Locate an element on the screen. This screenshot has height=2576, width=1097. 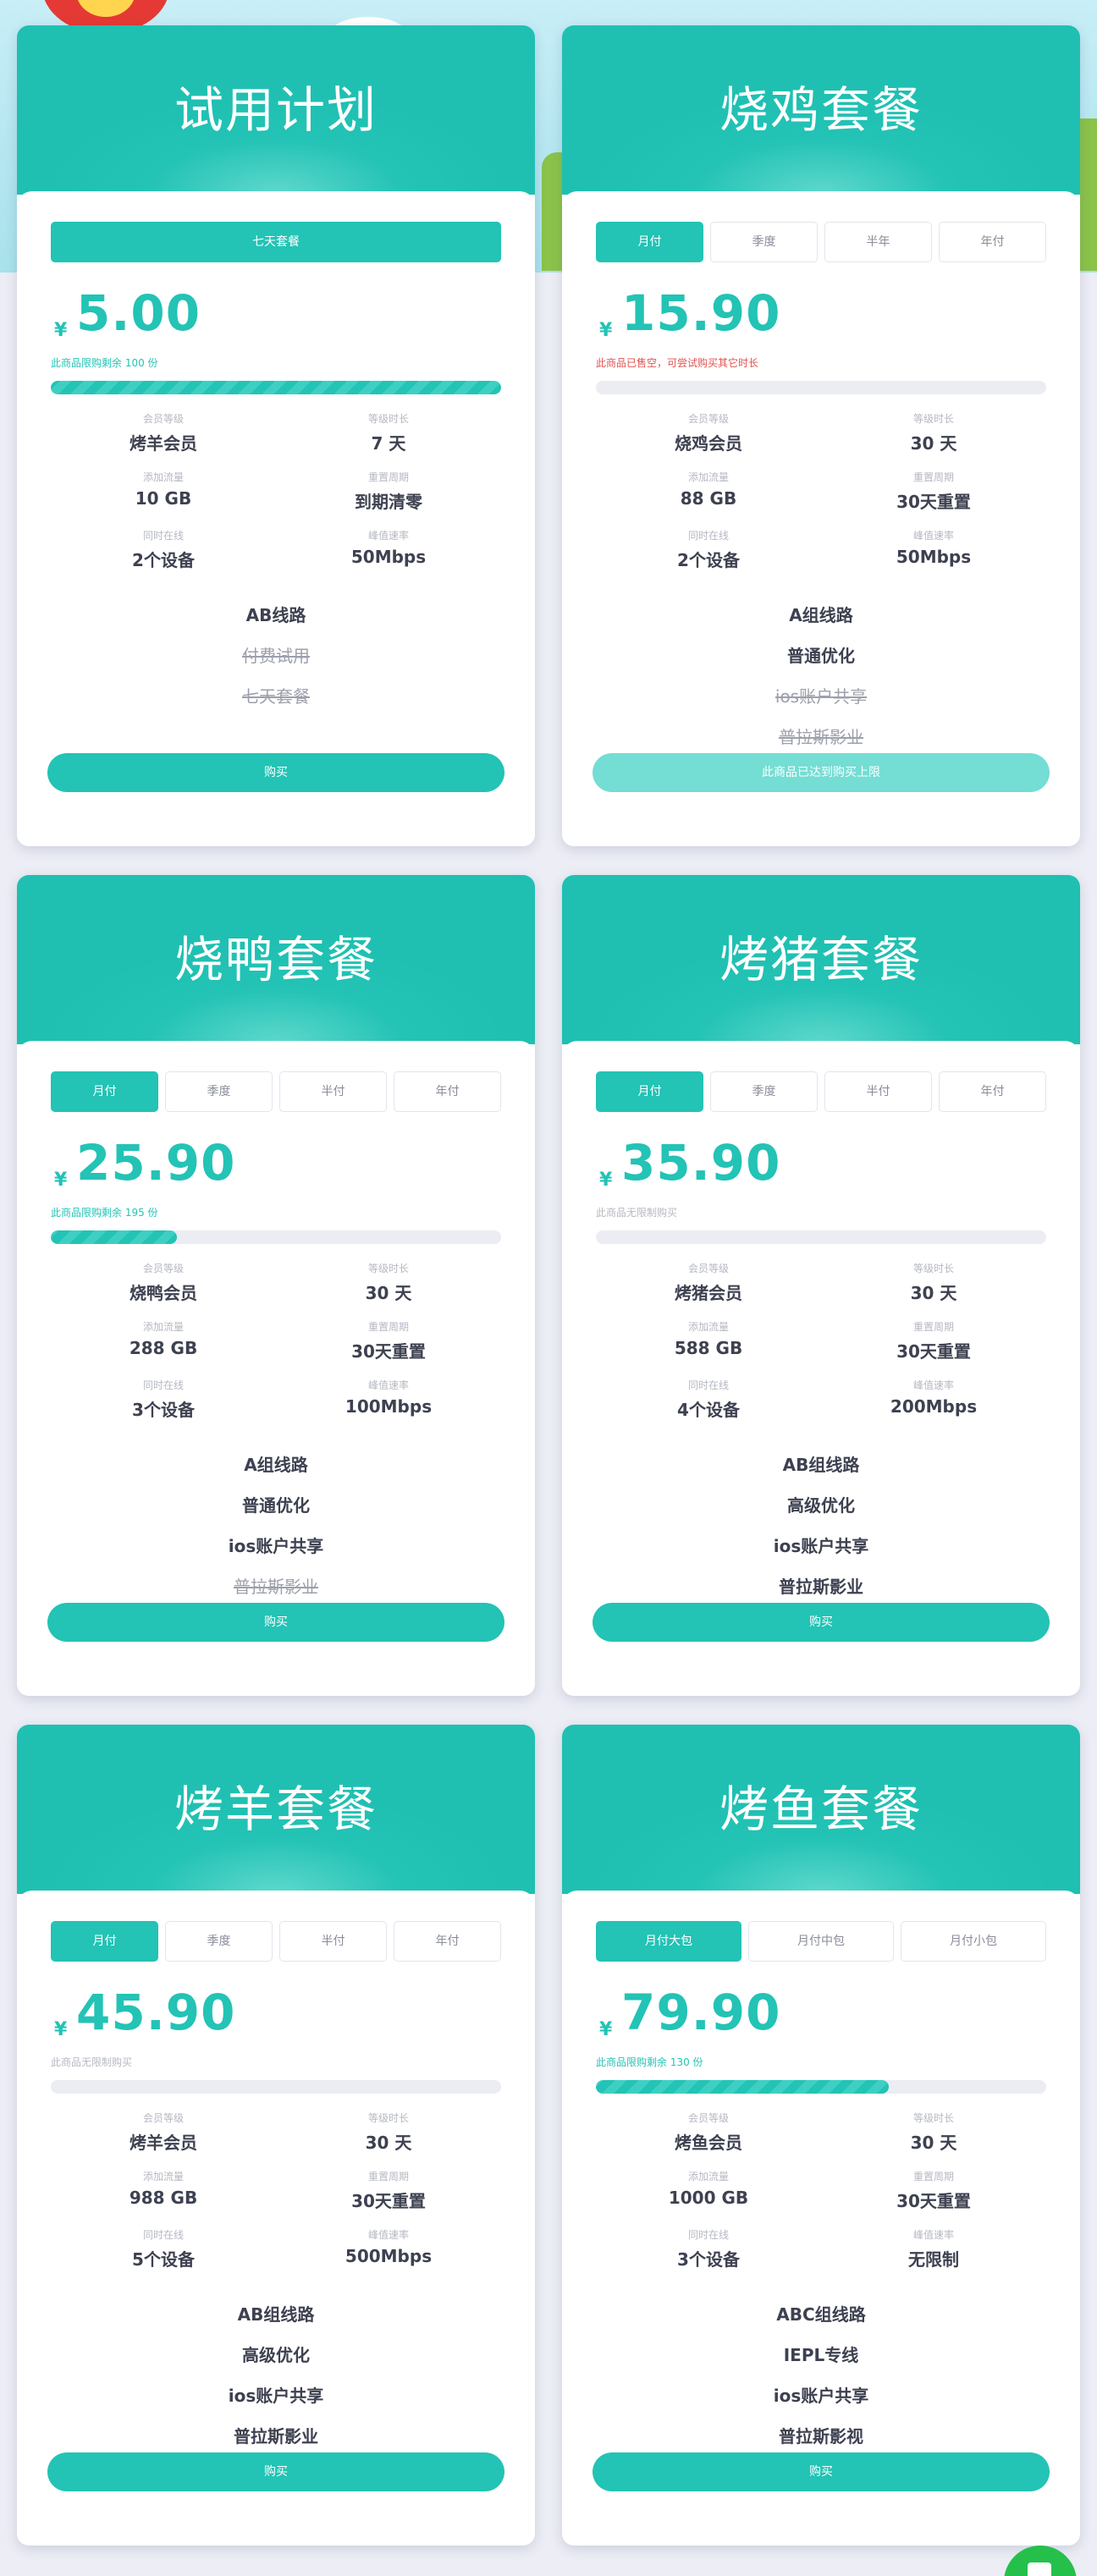
card-header: 烤猪套餐 is located at coordinates (821, 959).